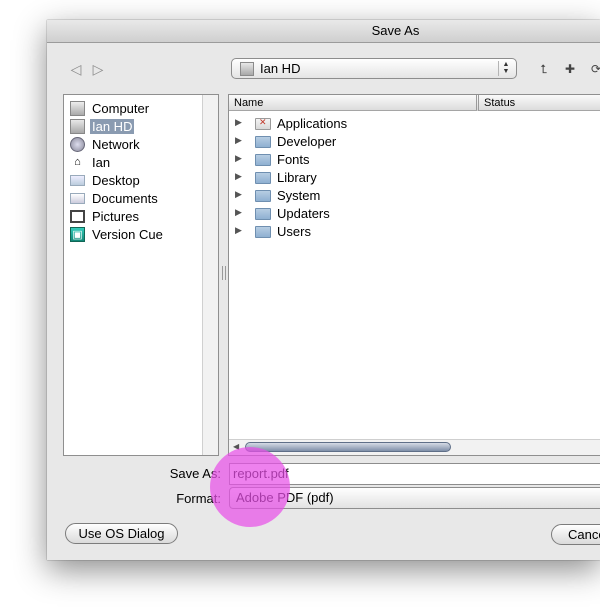  What do you see at coordinates (414, 160) in the screenshot?
I see `table-row: ▶ Fonts` at bounding box center [414, 160].